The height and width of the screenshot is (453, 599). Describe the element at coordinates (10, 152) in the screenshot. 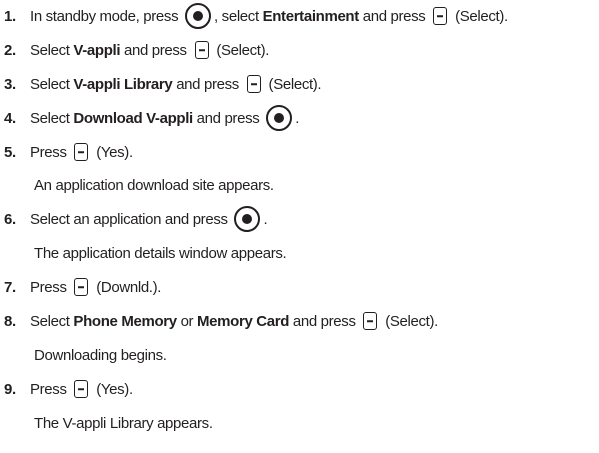

I see `step-number: 5.` at that location.